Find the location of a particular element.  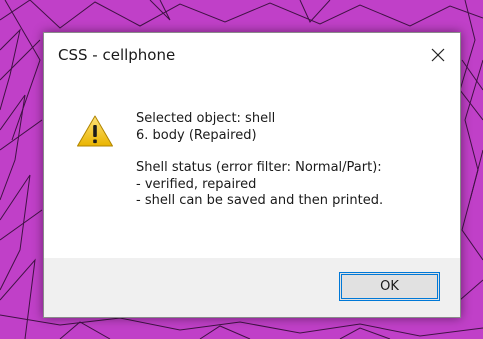

dialog-title: CSS - cellphone is located at coordinates (117, 55).